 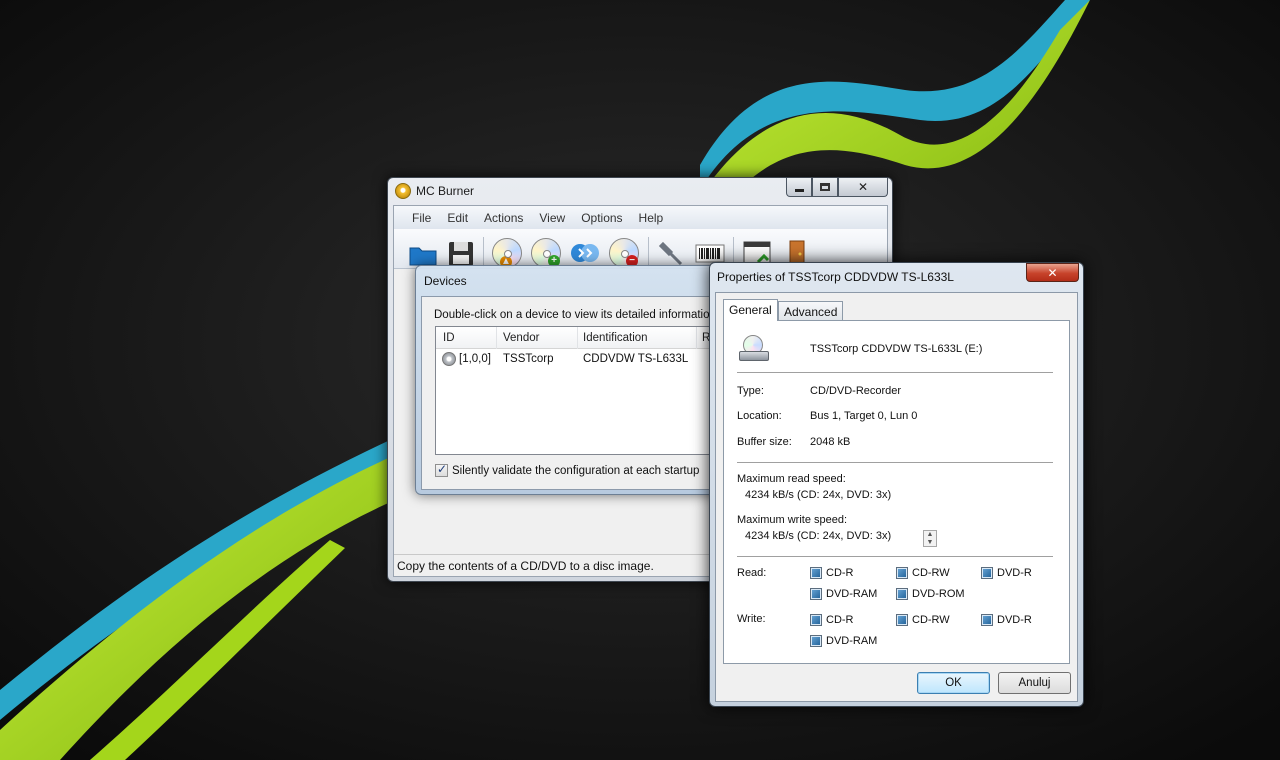 I want to click on buffer-size-value: 2048 kB, so click(x=830, y=442).